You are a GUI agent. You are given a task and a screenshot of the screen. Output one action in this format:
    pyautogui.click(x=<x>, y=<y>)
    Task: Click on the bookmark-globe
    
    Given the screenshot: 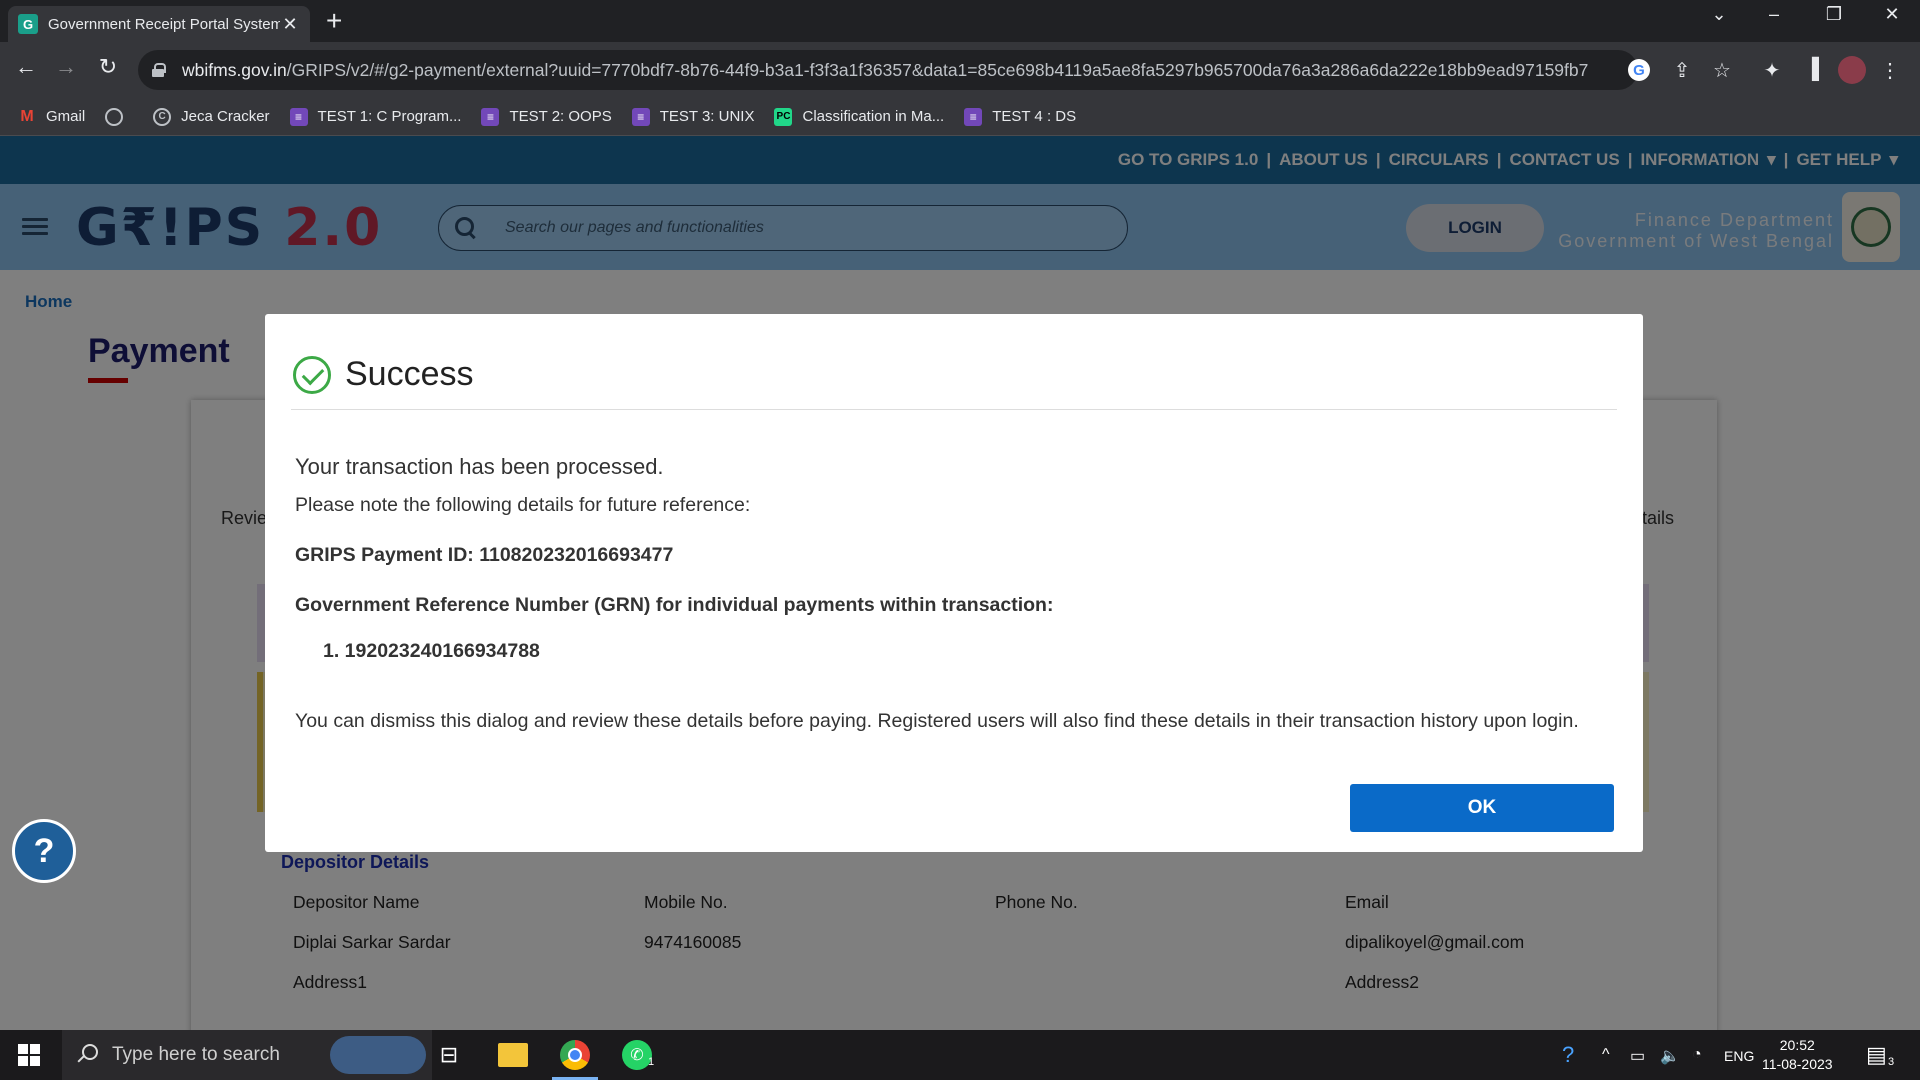 What is the action you would take?
    pyautogui.click(x=119, y=116)
    